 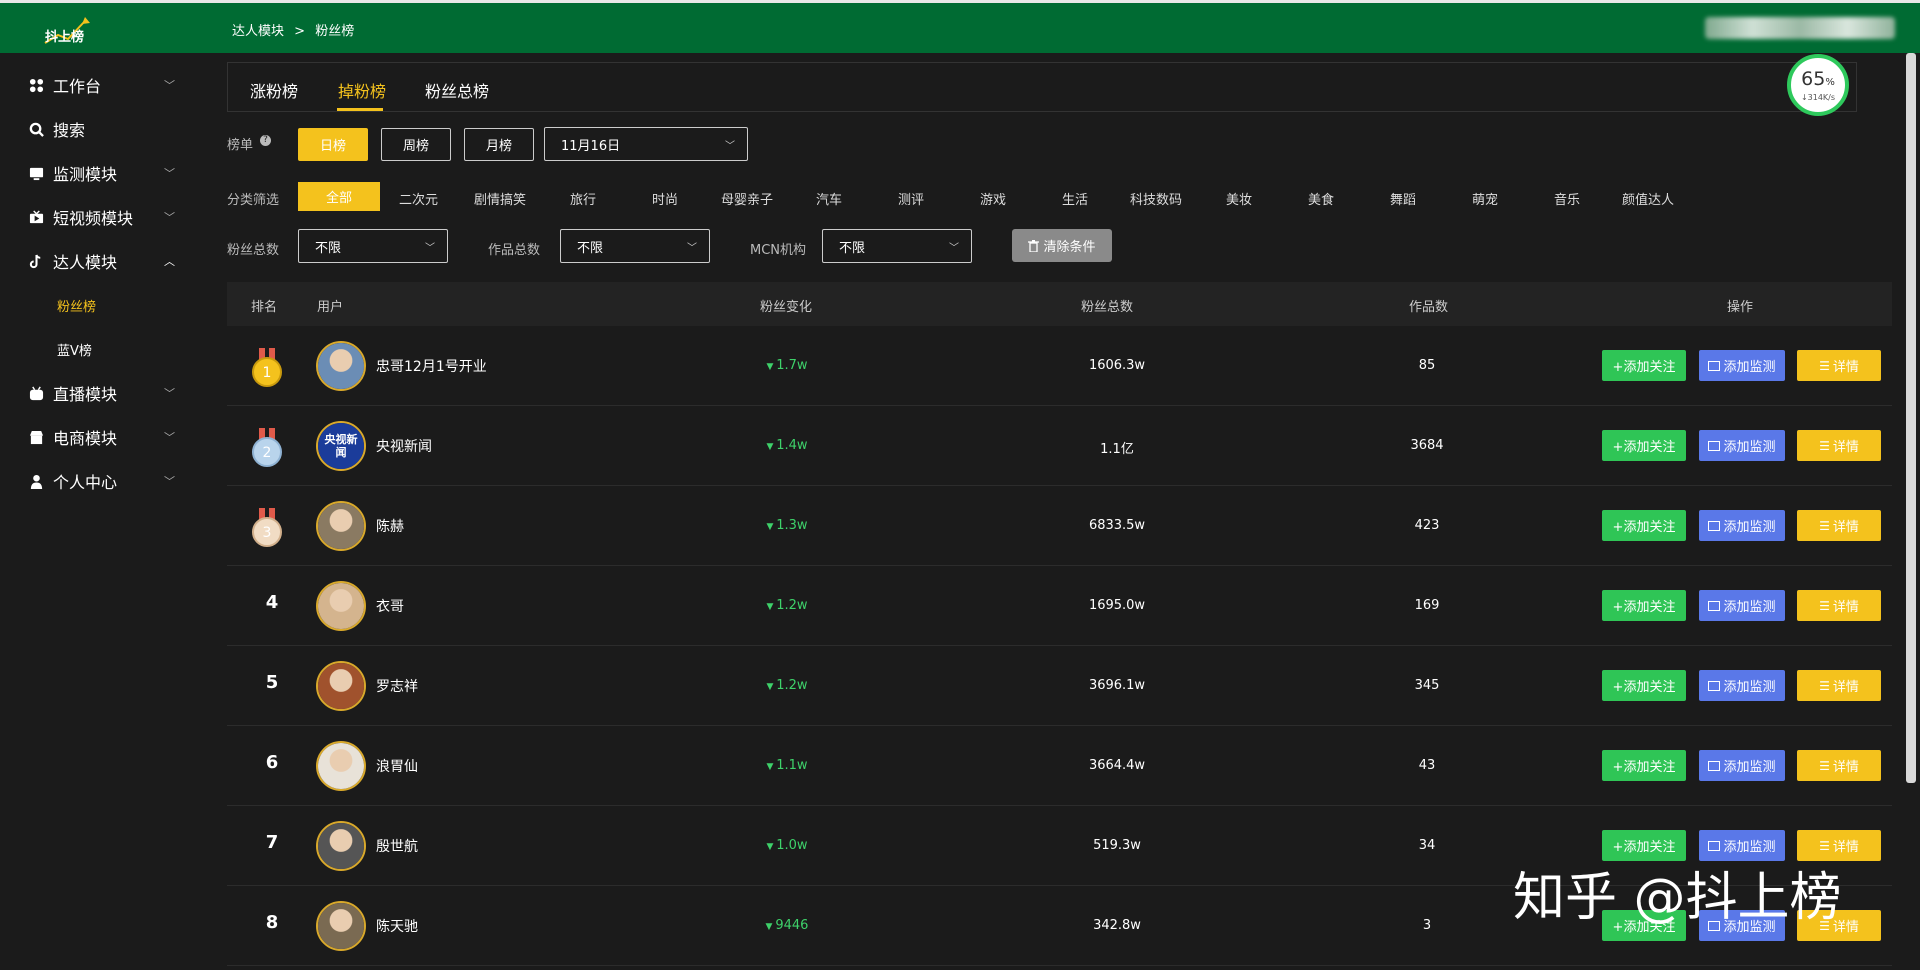 What do you see at coordinates (397, 926) in the screenshot?
I see `user-name: 陈天驰` at bounding box center [397, 926].